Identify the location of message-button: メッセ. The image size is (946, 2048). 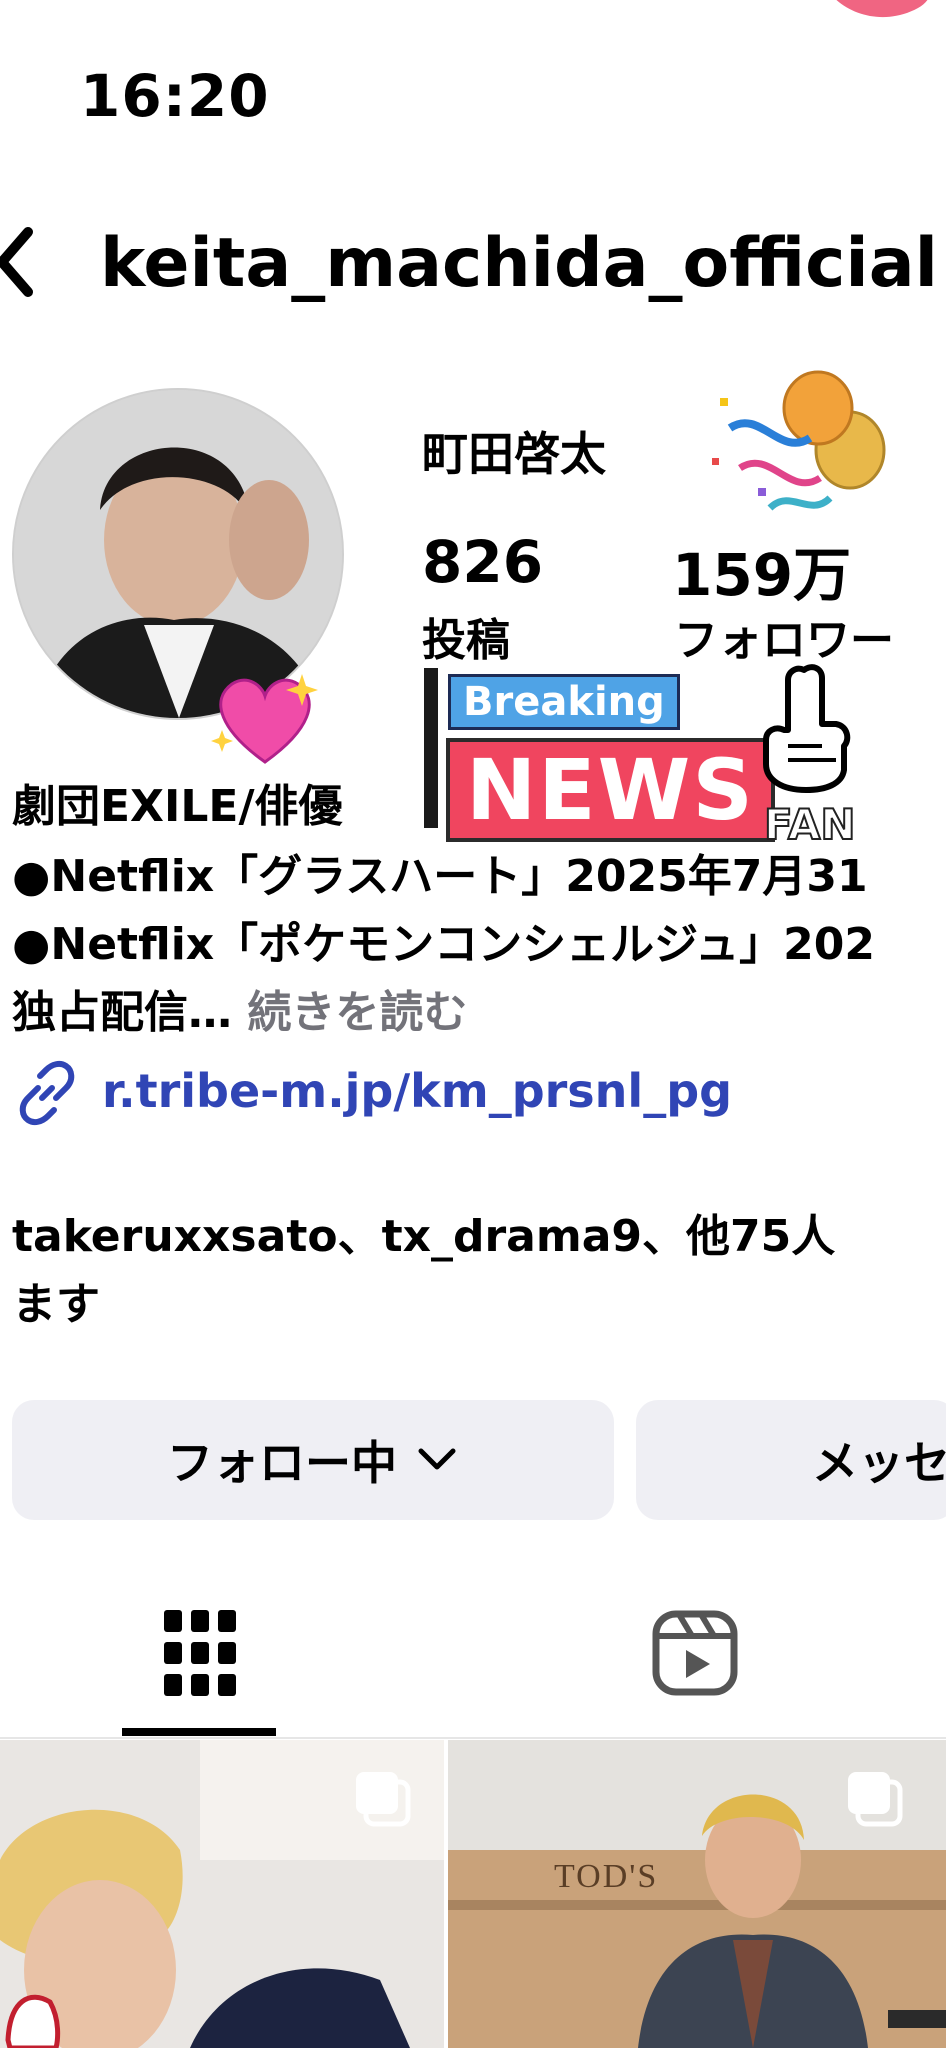
(791, 1460).